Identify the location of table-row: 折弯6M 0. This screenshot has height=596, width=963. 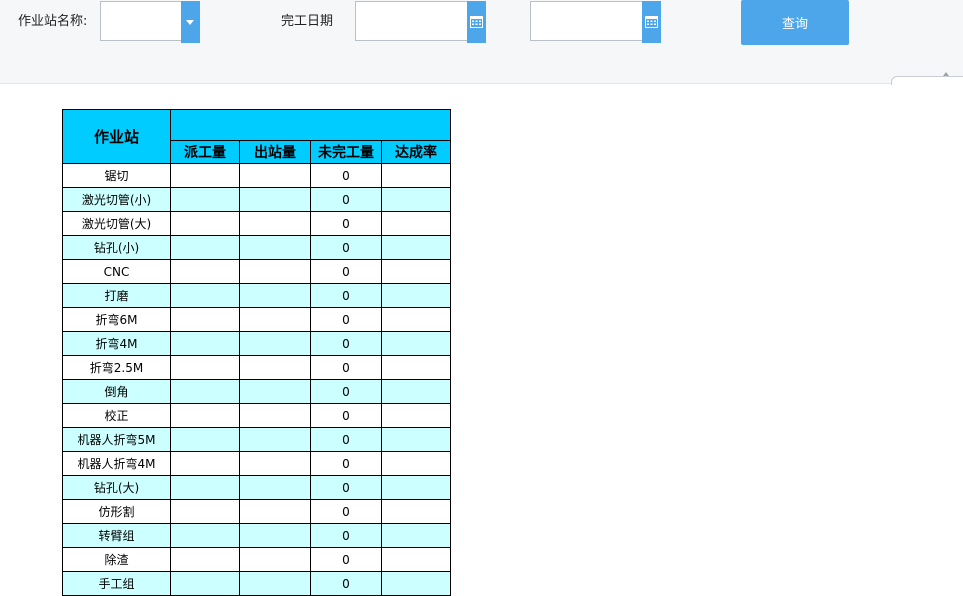
(256, 319).